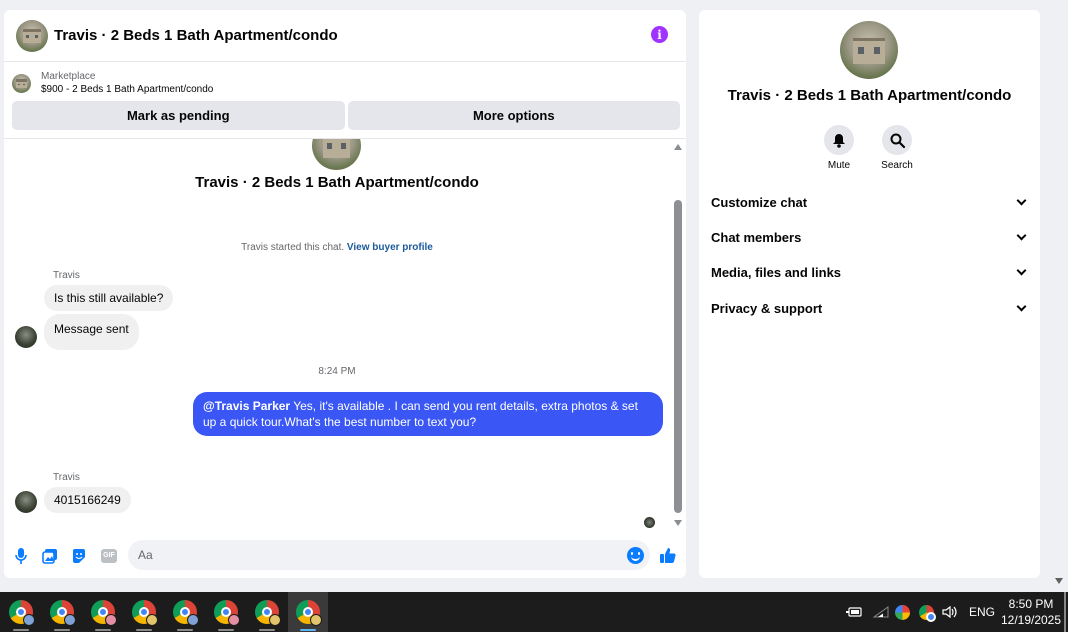 This screenshot has height=632, width=1068. What do you see at coordinates (246, 406) in the screenshot?
I see `mention-travis-parker: @Travis Parker` at bounding box center [246, 406].